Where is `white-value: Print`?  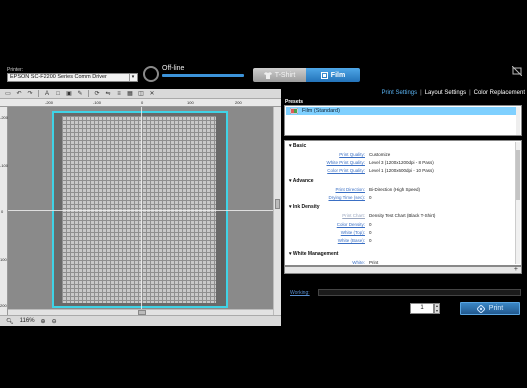
white-value: Print is located at coordinates (374, 262).